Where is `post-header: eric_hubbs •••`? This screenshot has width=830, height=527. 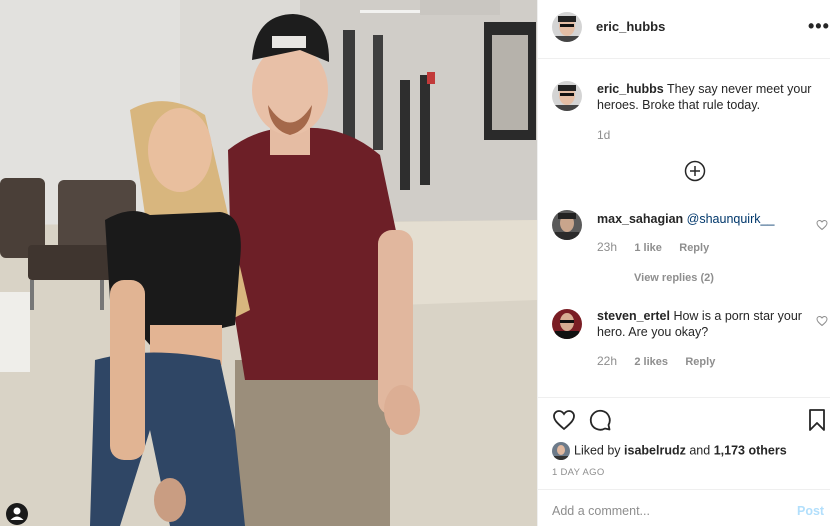
post-header: eric_hubbs ••• is located at coordinates (684, 29).